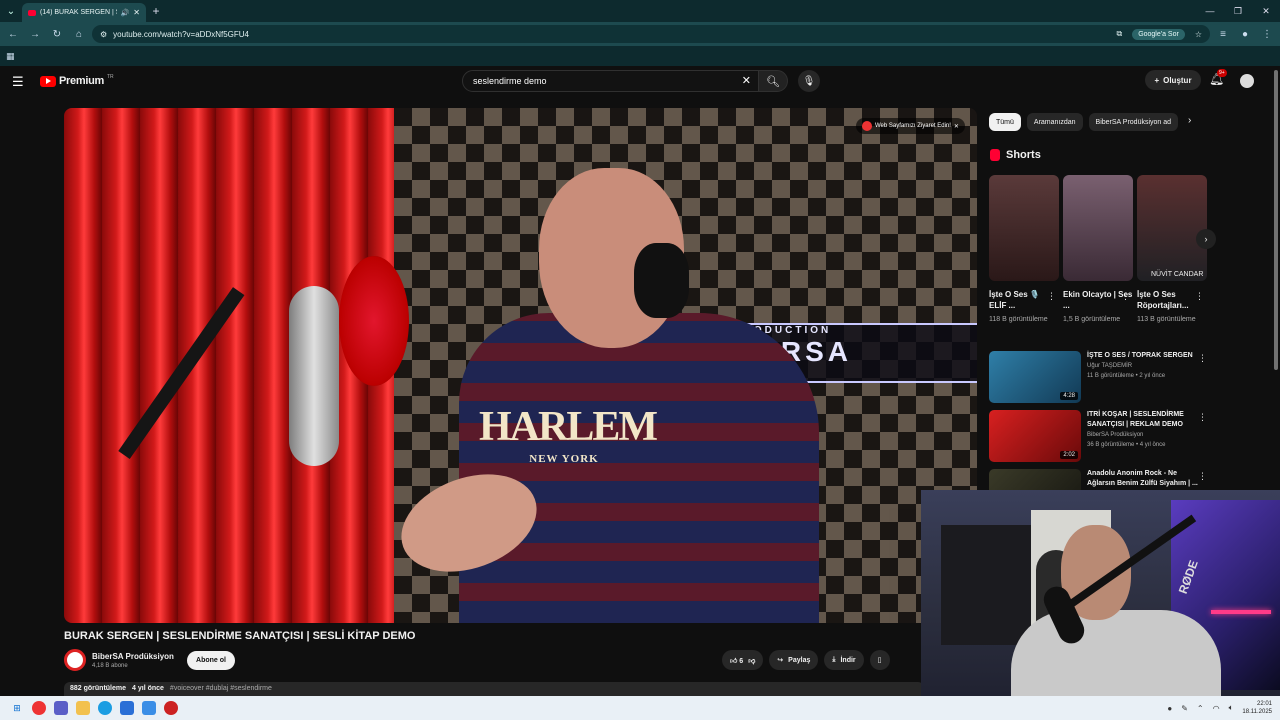  I want to click on maximize-icon: ❐, so click(1238, 11).